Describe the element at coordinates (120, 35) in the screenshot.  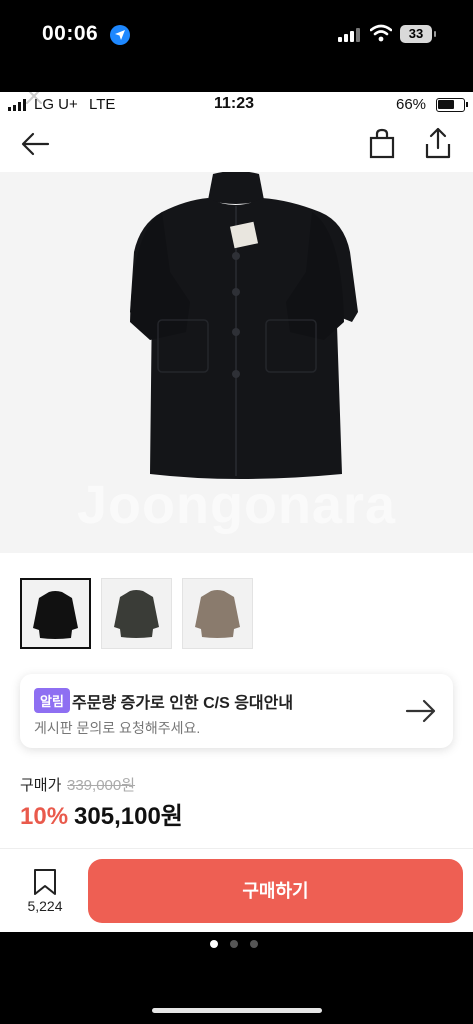
I see `location-arrow-icon` at that location.